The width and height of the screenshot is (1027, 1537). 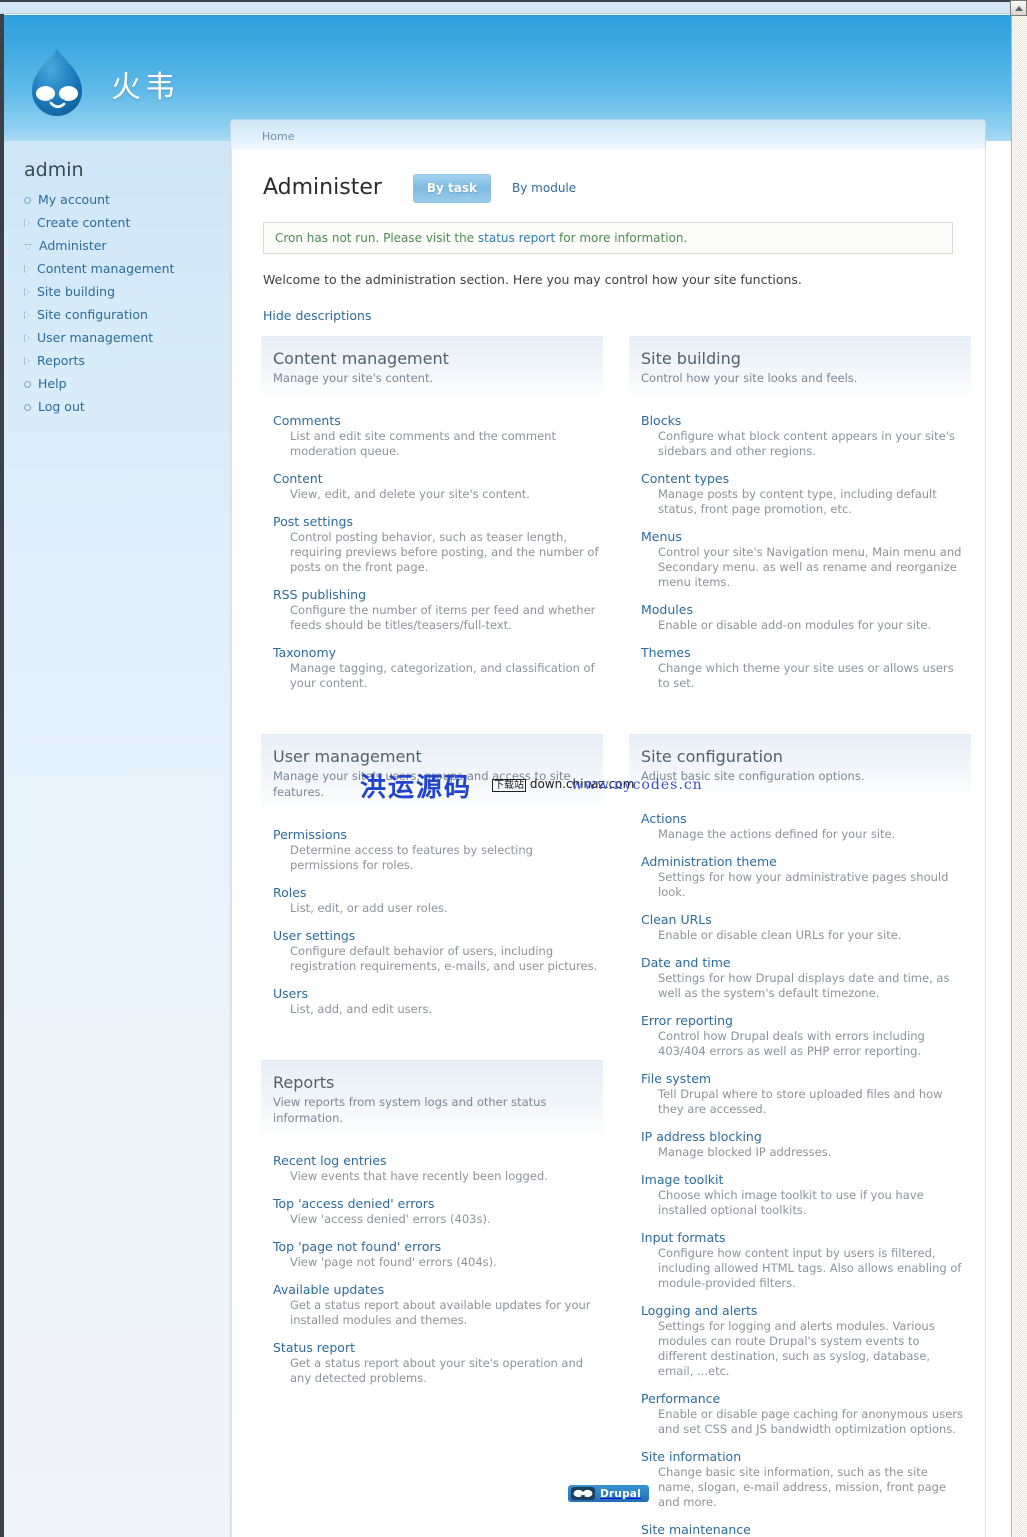 What do you see at coordinates (353, 1203) in the screenshot?
I see `task-link-top-access-denied-errors: Top 'access denied' errors` at bounding box center [353, 1203].